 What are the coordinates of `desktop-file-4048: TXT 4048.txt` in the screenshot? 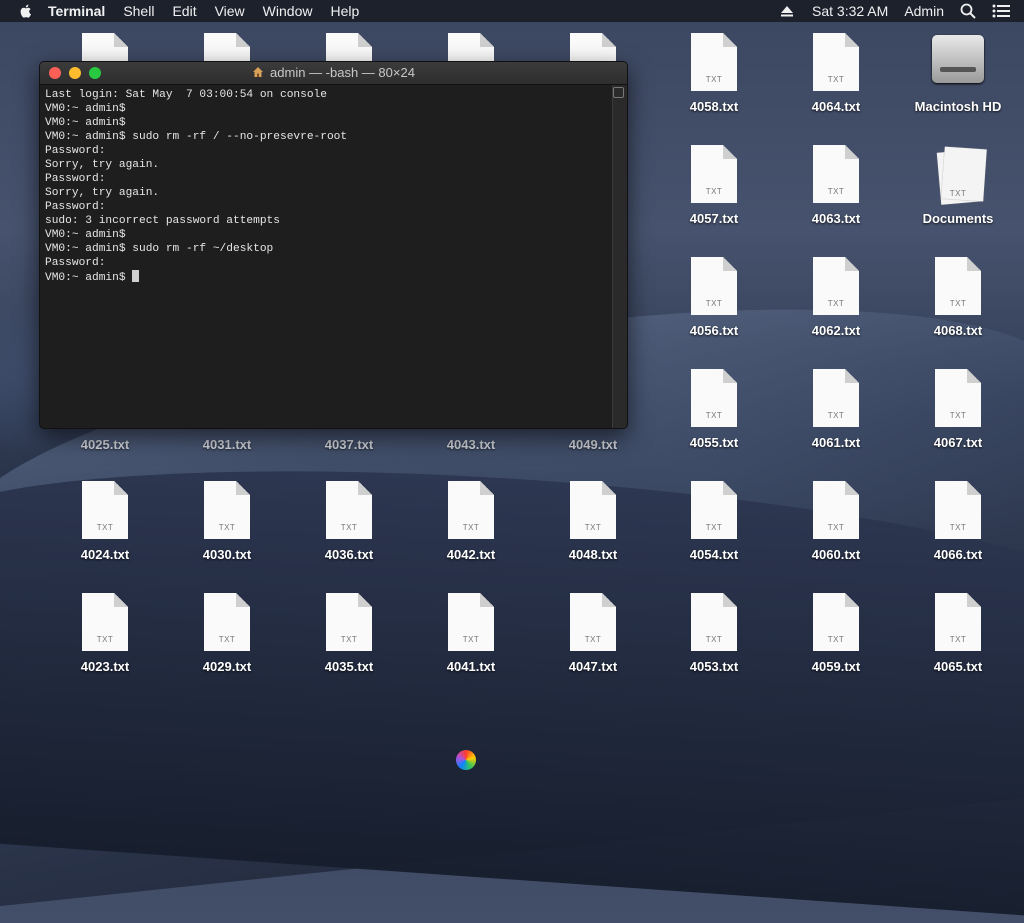 It's located at (593, 521).